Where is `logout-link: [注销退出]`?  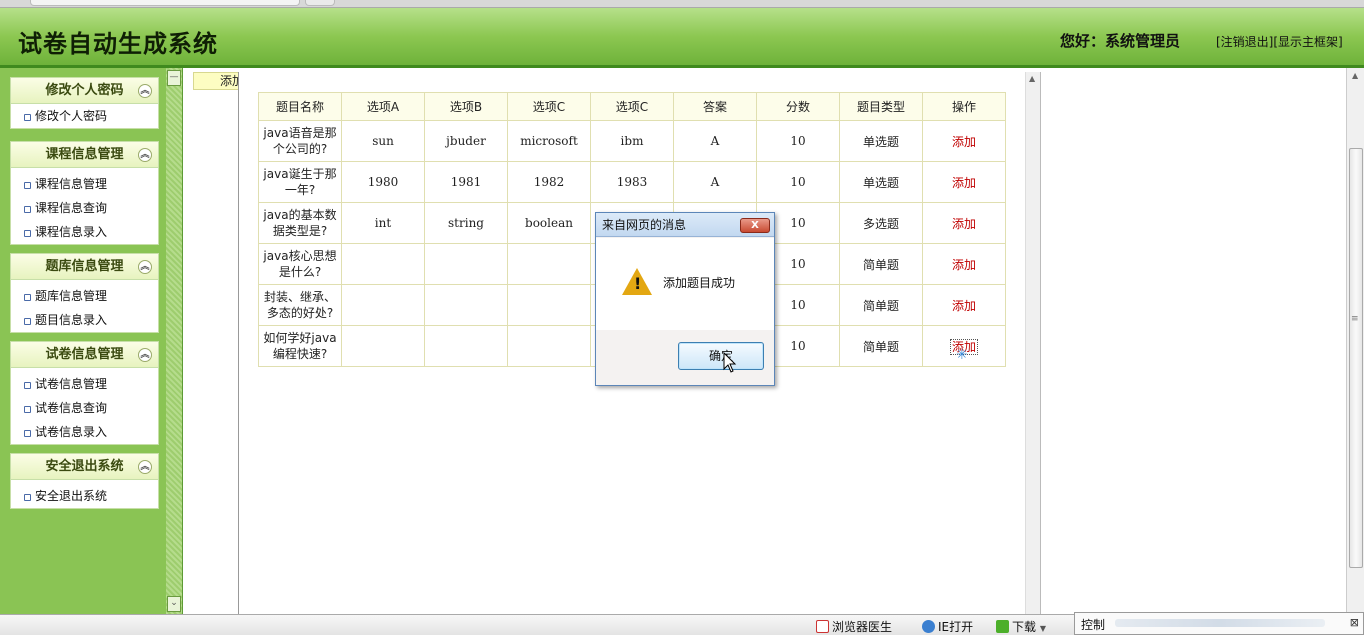
logout-link: [注销退出] is located at coordinates (1244, 42).